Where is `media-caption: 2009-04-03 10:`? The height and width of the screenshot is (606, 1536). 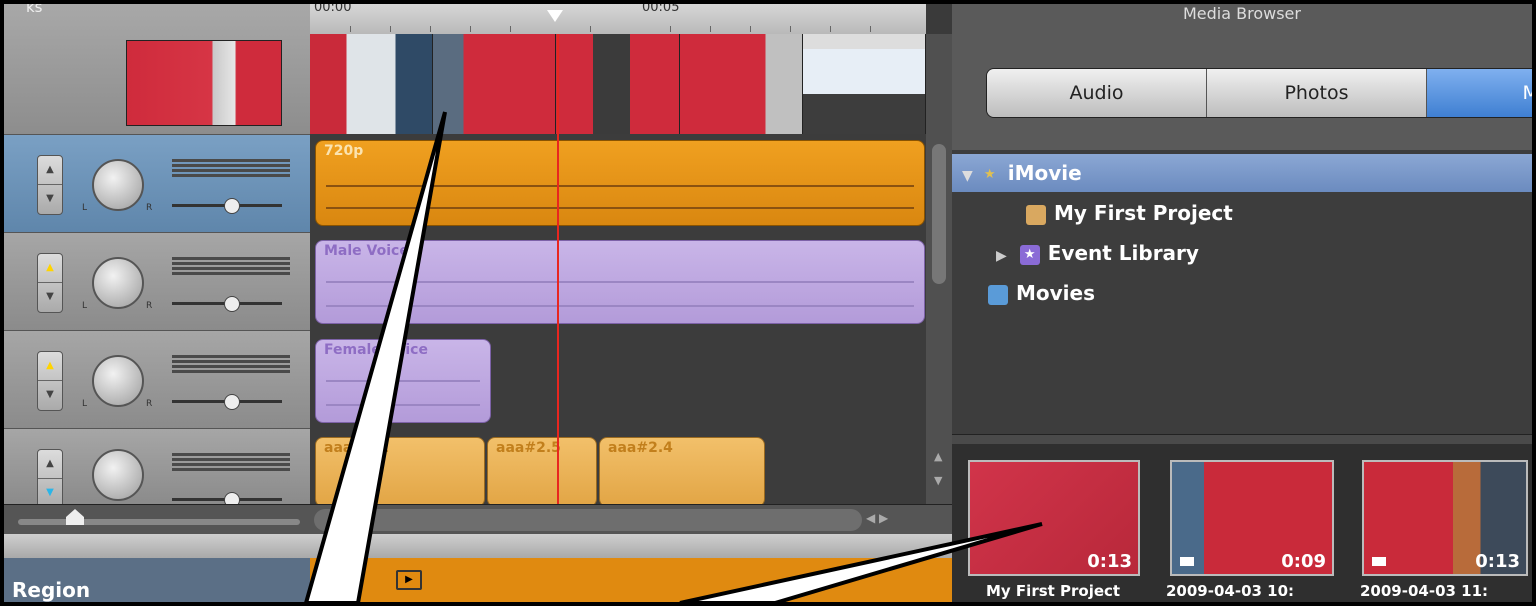 media-caption: 2009-04-03 10: is located at coordinates (1230, 591).